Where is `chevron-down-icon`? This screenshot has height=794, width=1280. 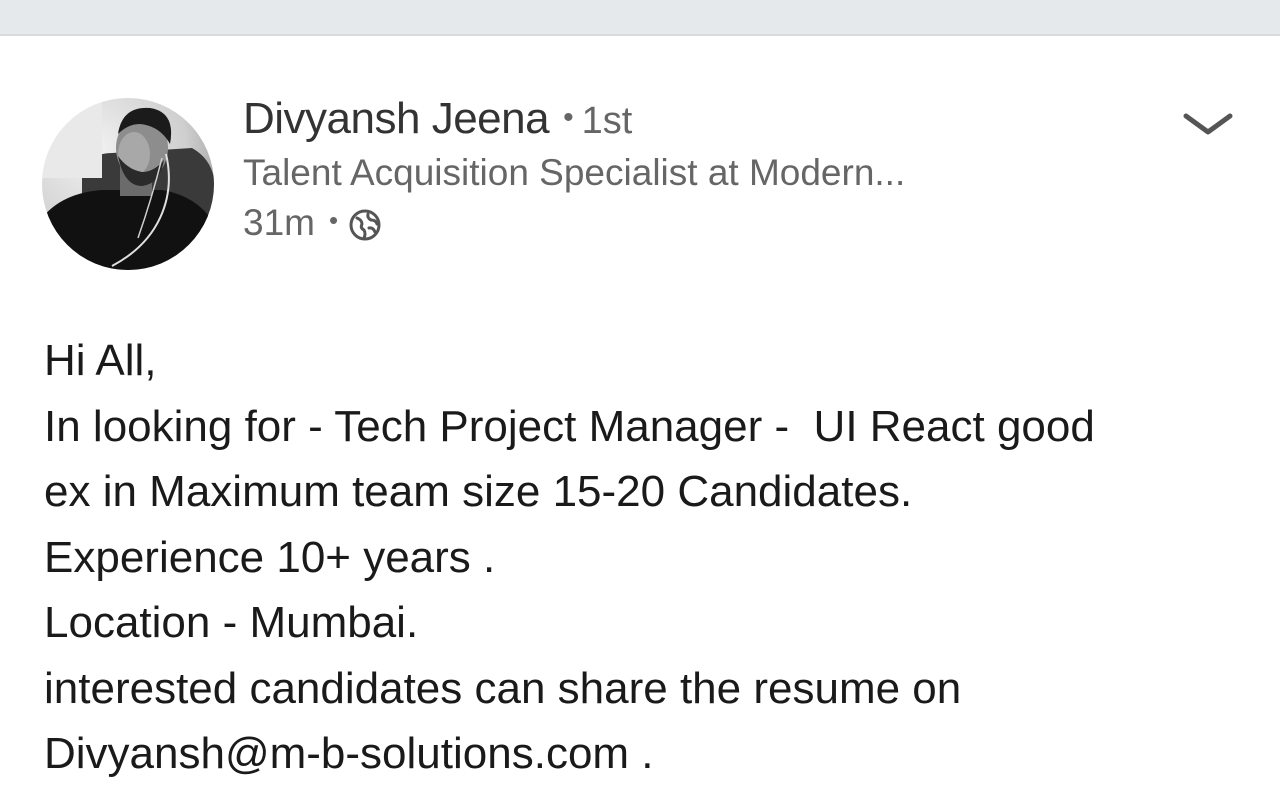 chevron-down-icon is located at coordinates (1208, 124).